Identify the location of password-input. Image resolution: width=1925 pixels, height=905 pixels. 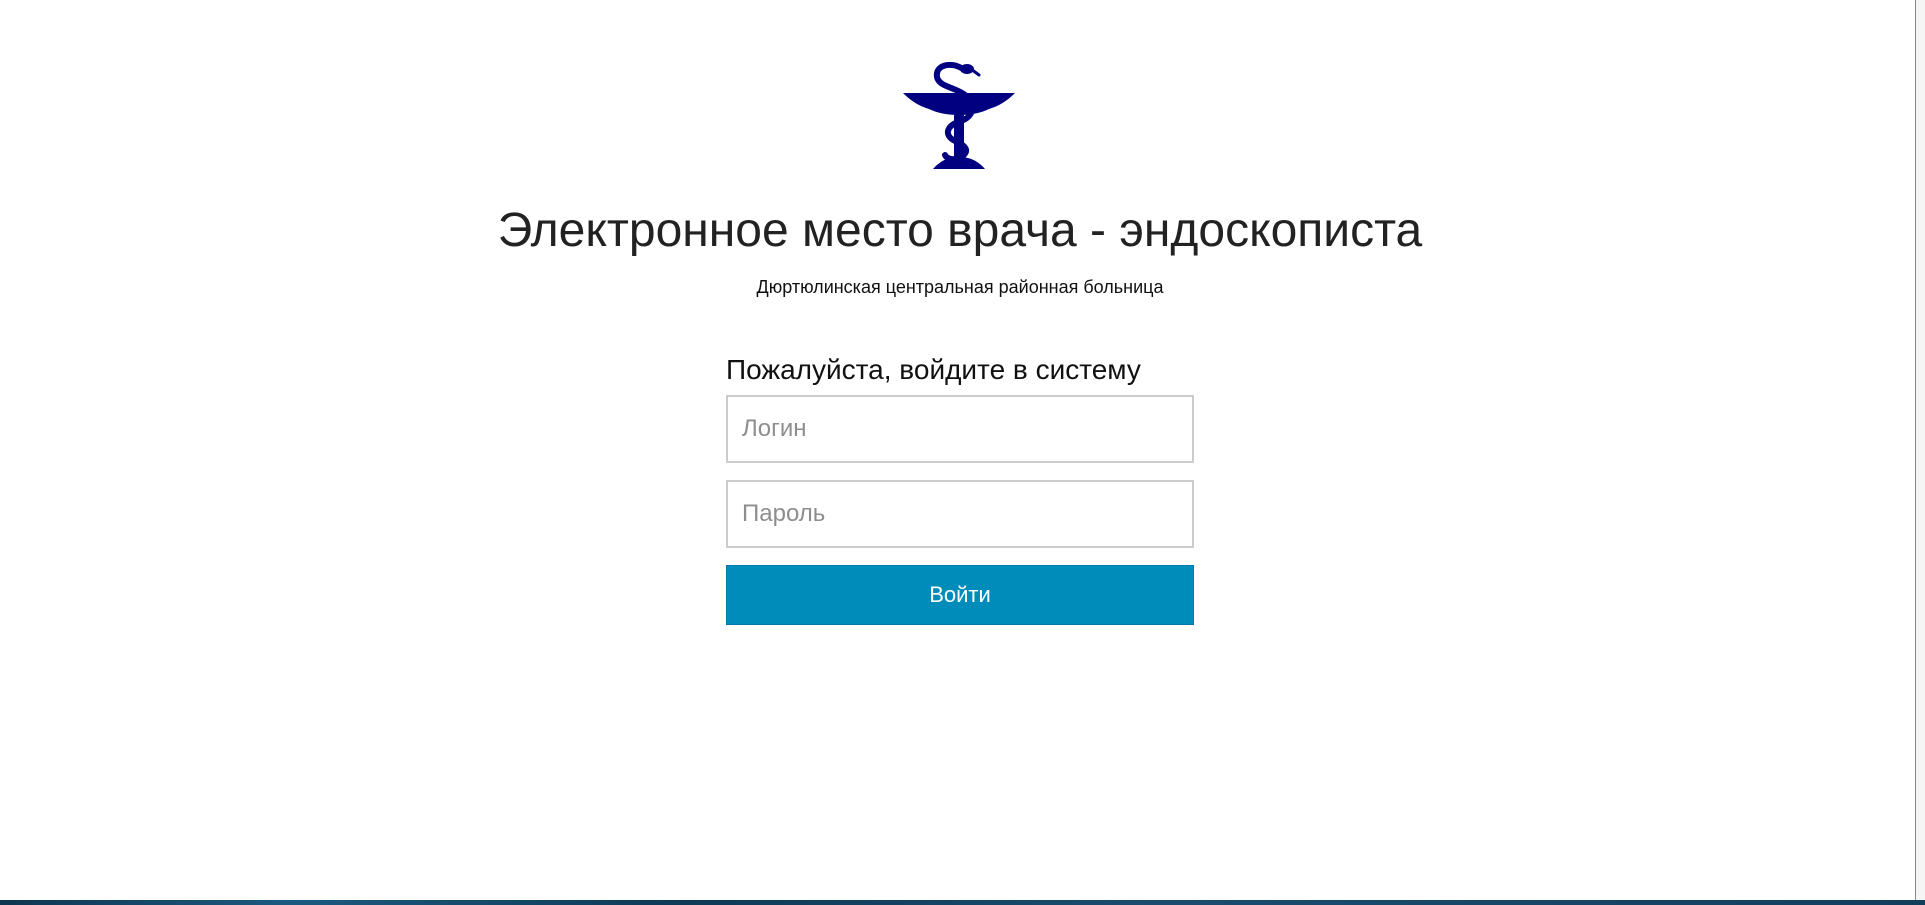
(960, 514).